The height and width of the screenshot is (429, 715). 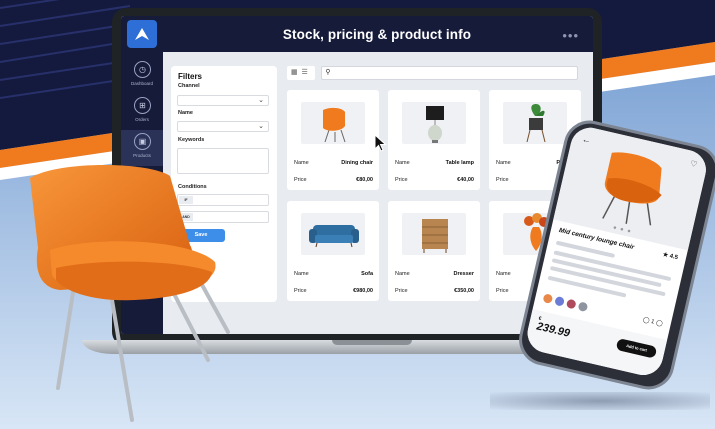 What do you see at coordinates (142, 105) in the screenshot?
I see `cart-icon: ⊞` at bounding box center [142, 105].